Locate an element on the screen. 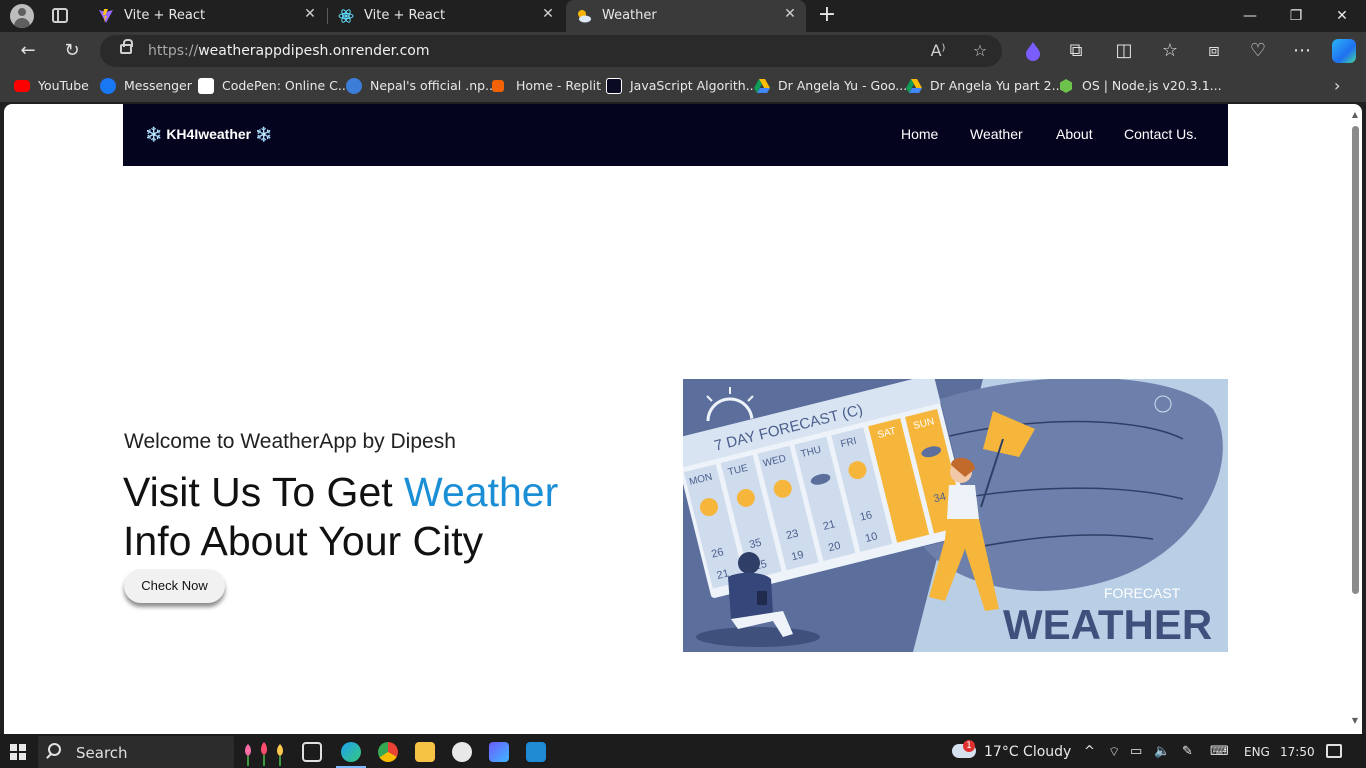 This screenshot has height=768, width=1366. weather-cloud-icon is located at coordinates (584, 16).